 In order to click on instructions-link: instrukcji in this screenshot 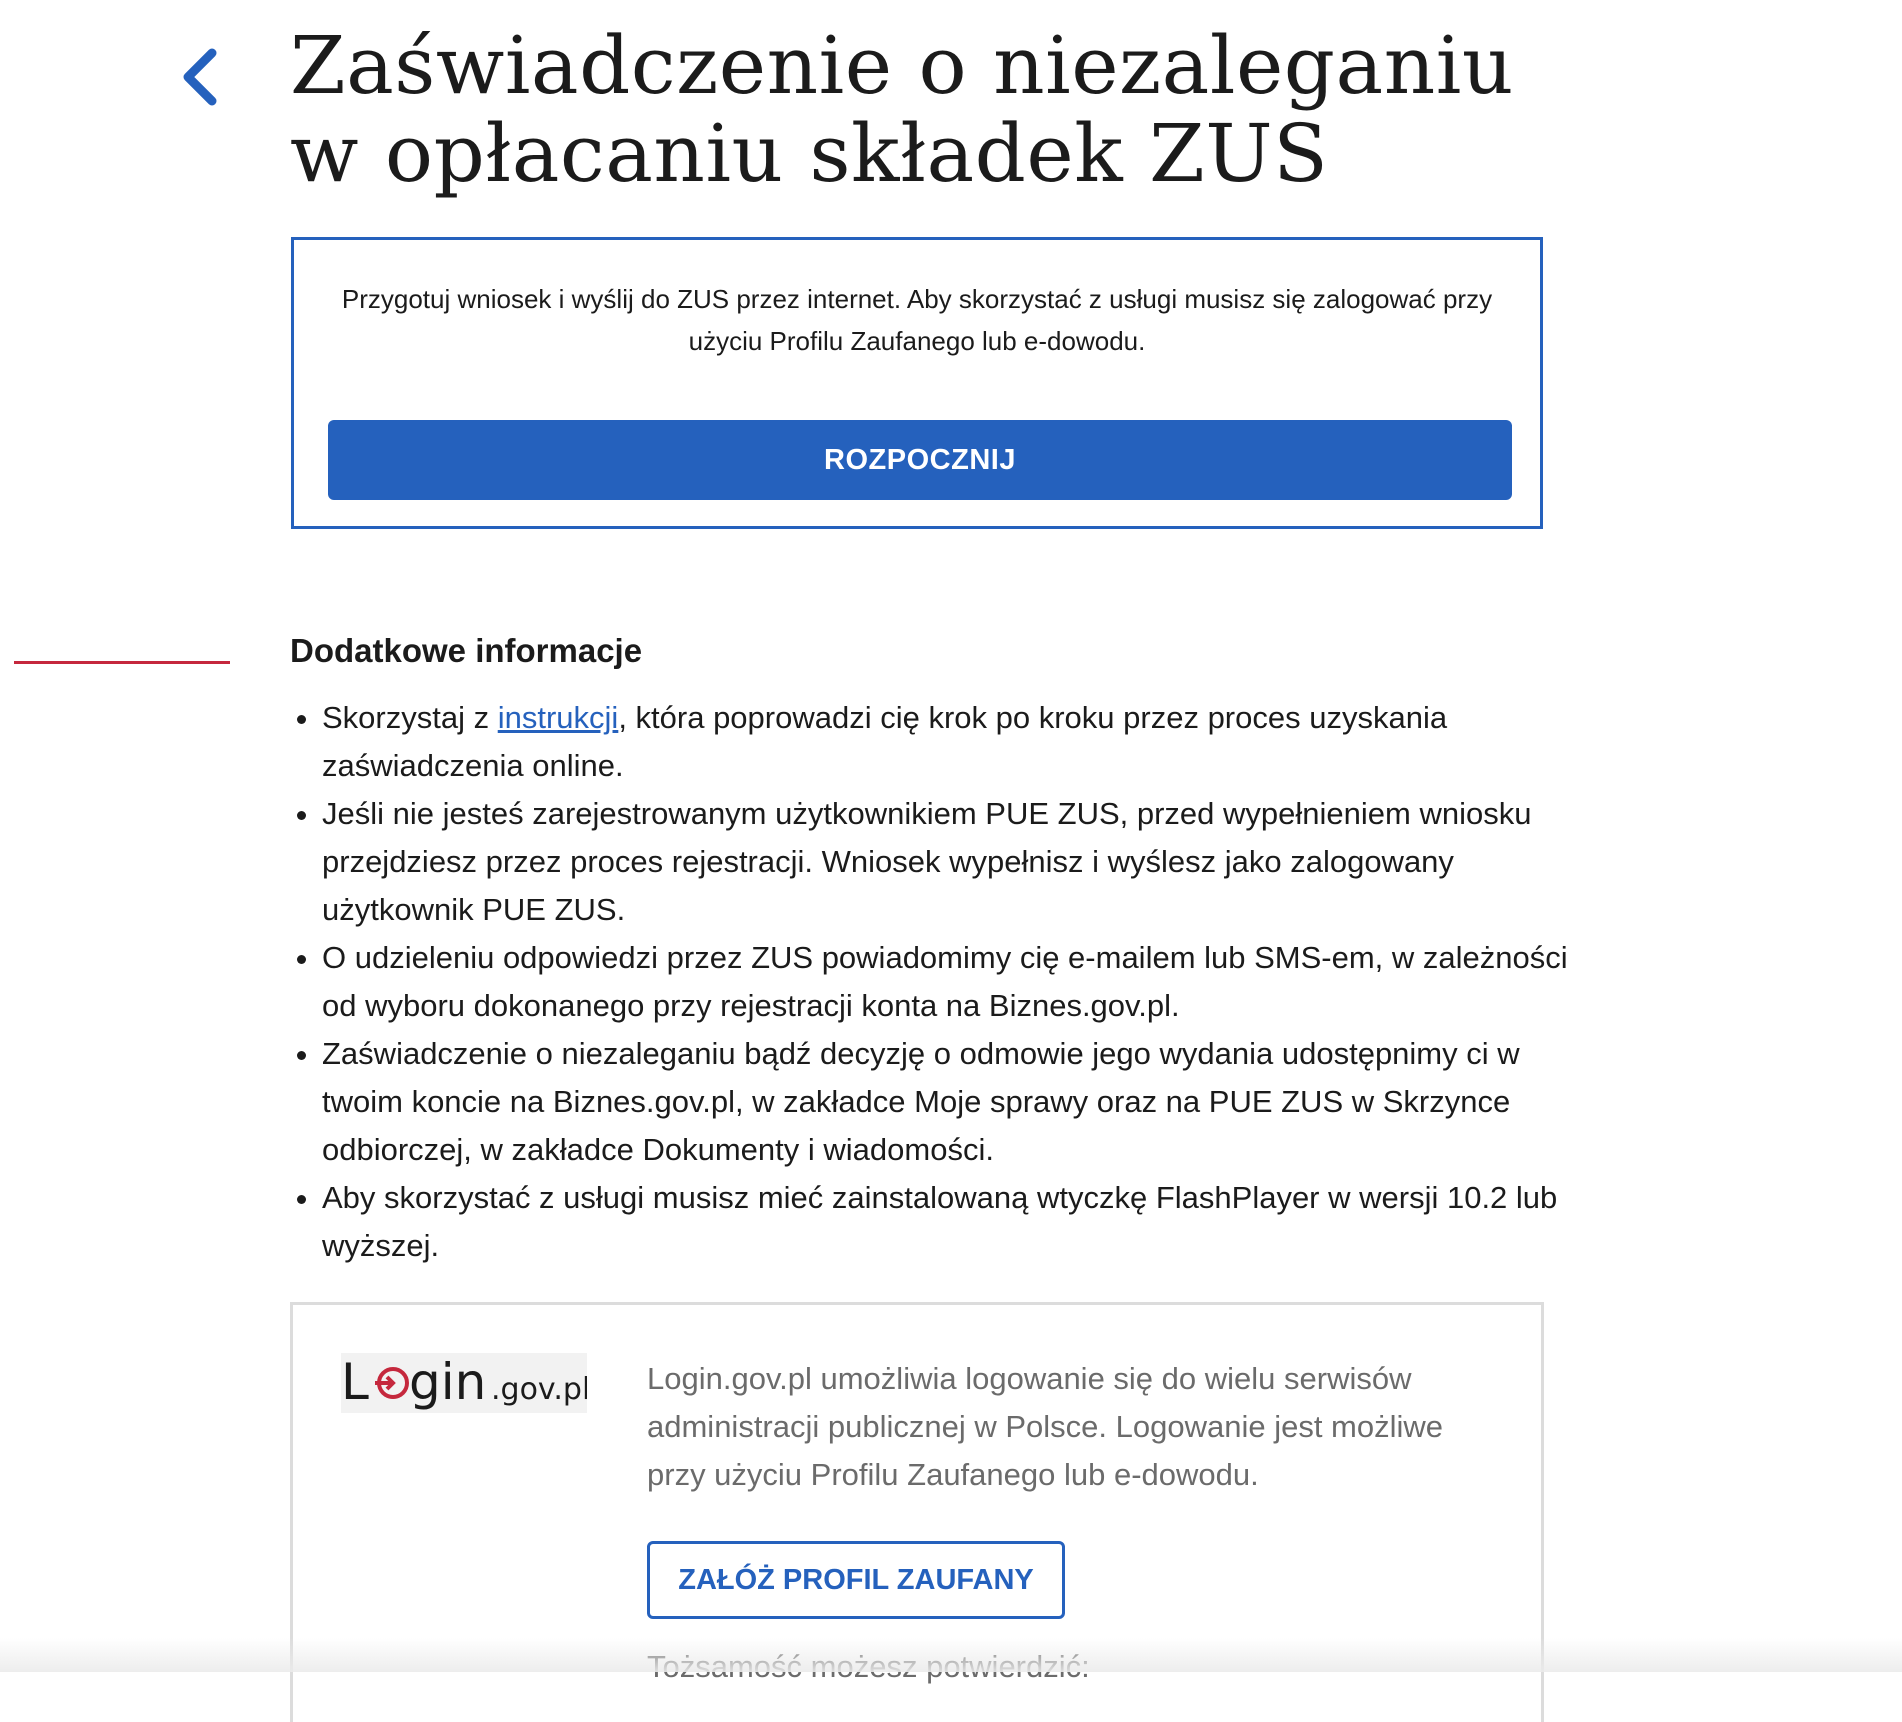, I will do `click(558, 717)`.